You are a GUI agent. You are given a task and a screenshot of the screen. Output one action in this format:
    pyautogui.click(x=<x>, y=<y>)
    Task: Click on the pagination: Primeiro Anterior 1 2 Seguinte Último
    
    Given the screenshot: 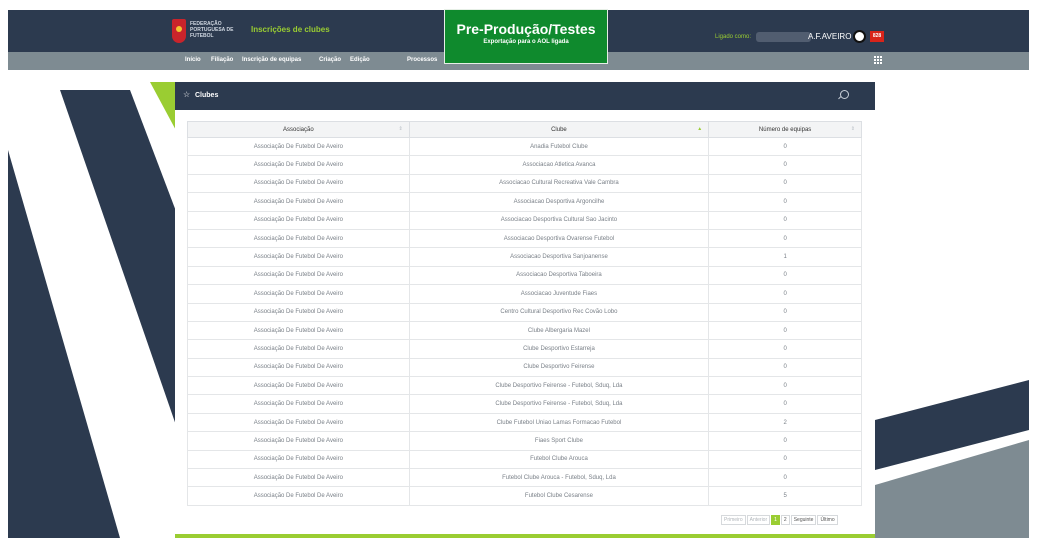 What is the action you would take?
    pyautogui.click(x=780, y=520)
    